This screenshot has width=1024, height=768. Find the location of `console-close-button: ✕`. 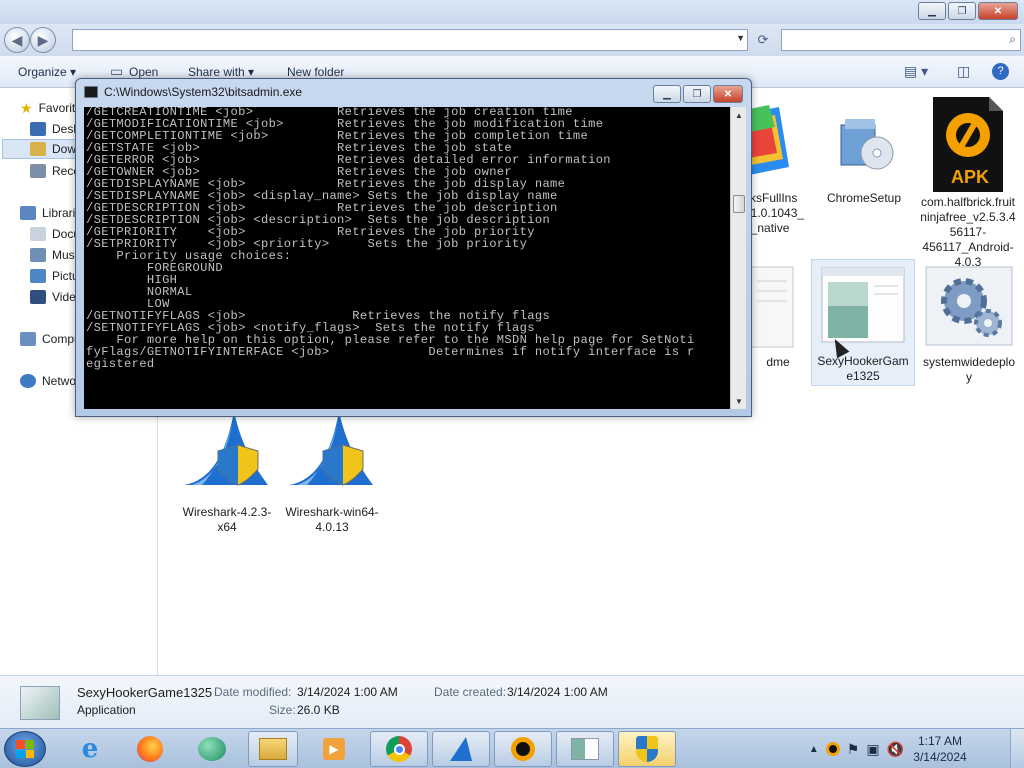

console-close-button: ✕ is located at coordinates (728, 94).